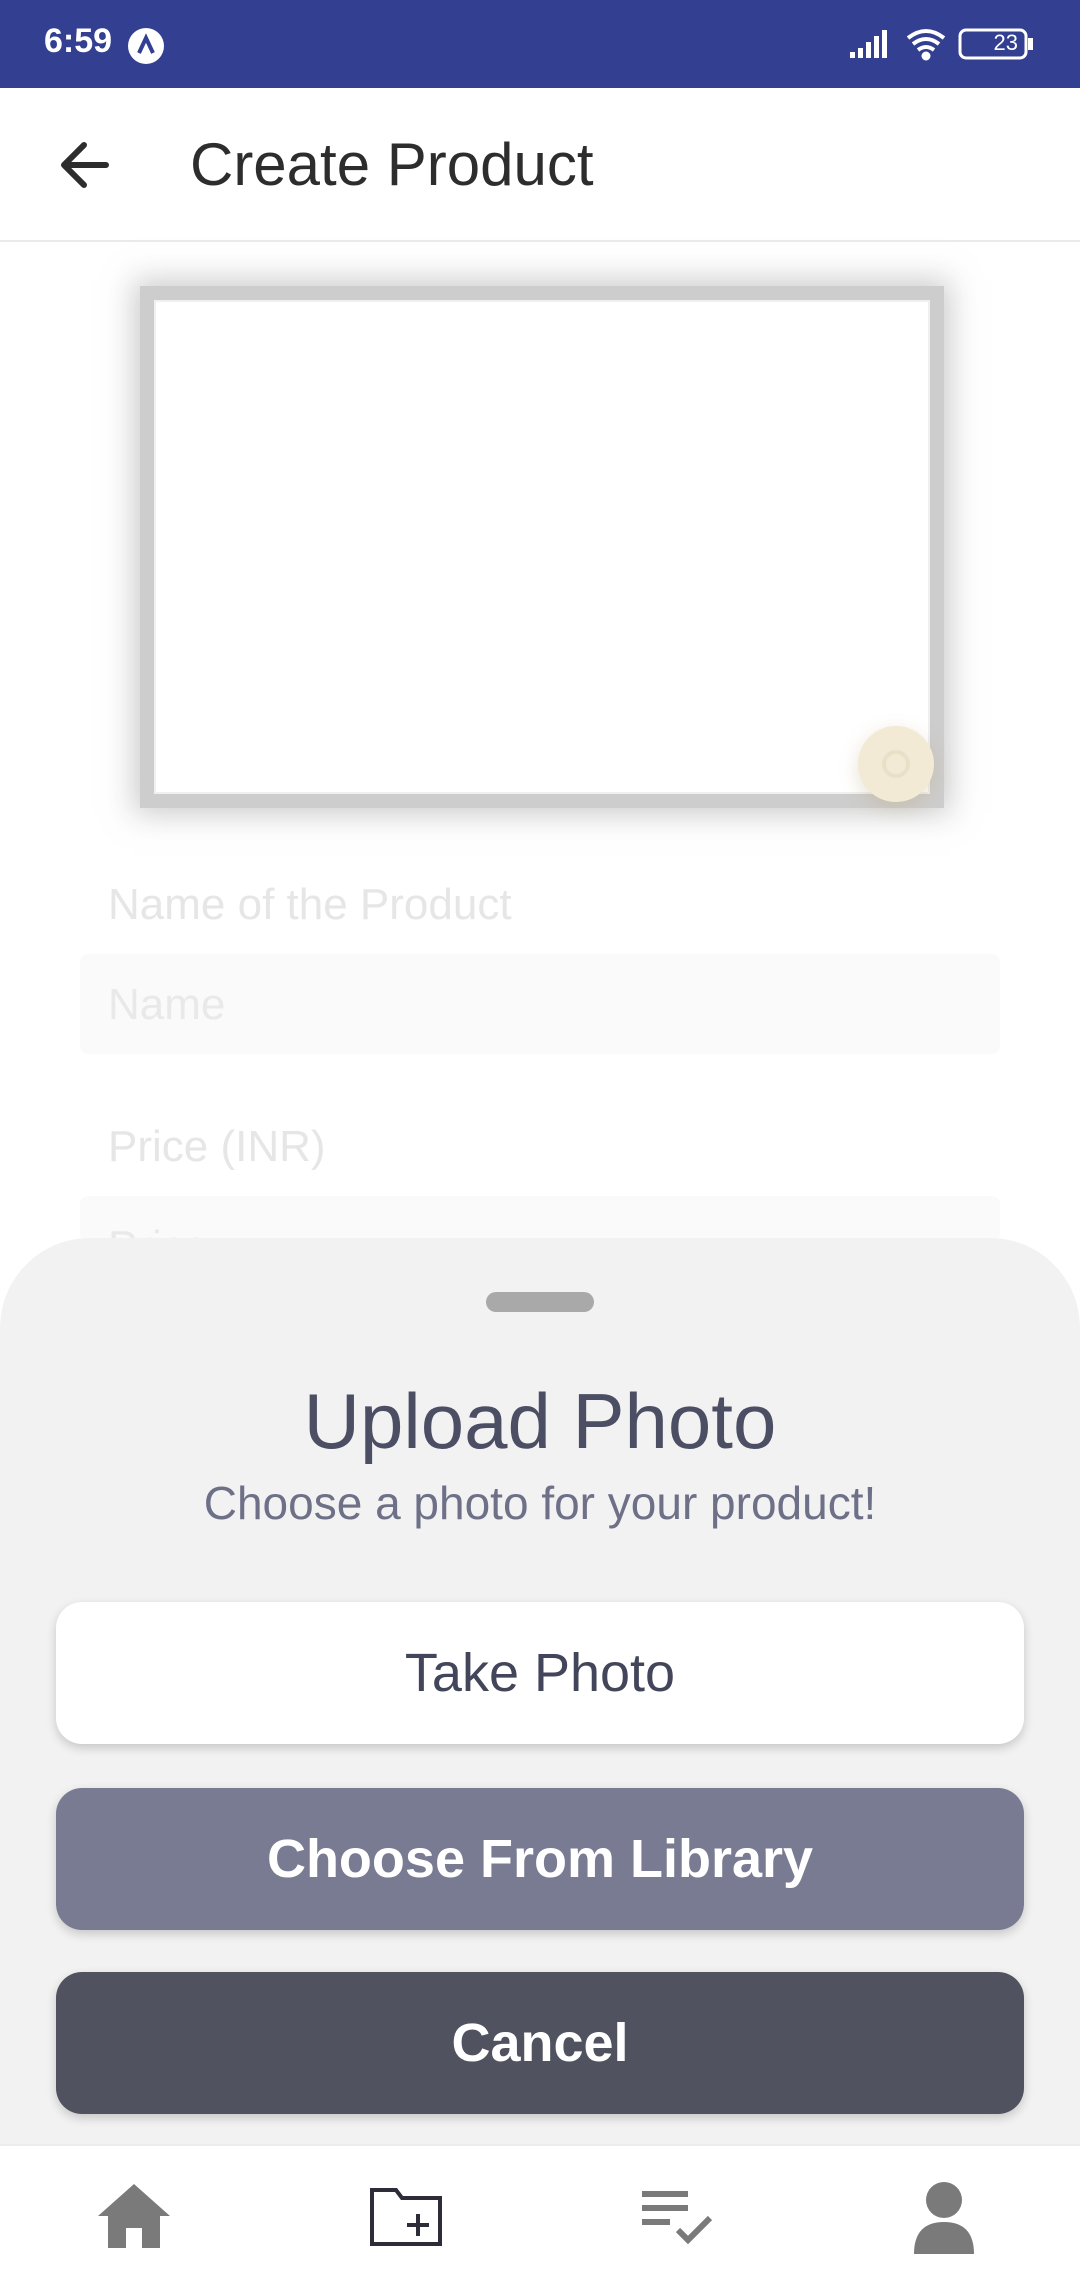 Image resolution: width=1080 pixels, height=2282 pixels. I want to click on nav-orders, so click(676, 2216).